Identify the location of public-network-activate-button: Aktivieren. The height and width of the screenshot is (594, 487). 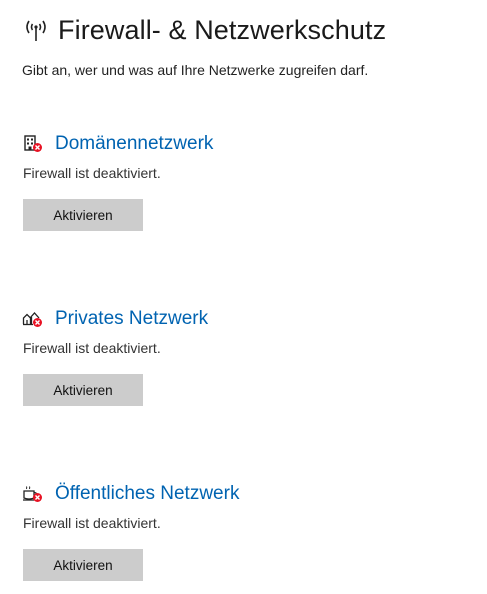
(83, 565).